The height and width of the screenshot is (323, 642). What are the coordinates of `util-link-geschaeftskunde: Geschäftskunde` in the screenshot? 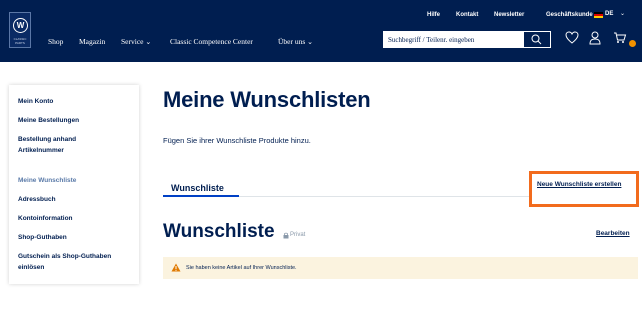 It's located at (569, 15).